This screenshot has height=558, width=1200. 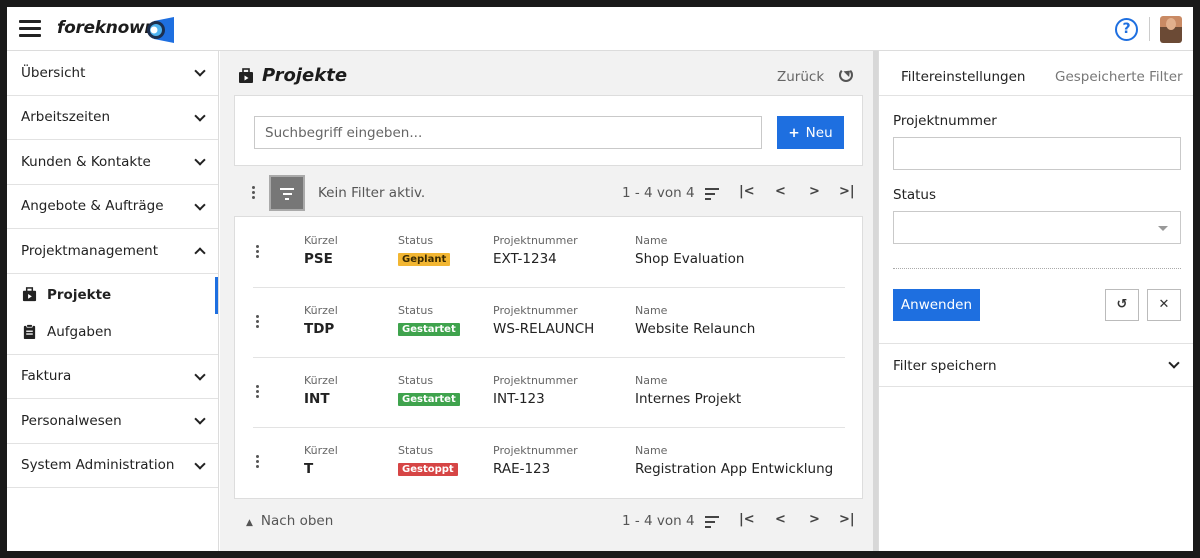 What do you see at coordinates (1036, 365) in the screenshot?
I see `save-filter-section: Filter speichern` at bounding box center [1036, 365].